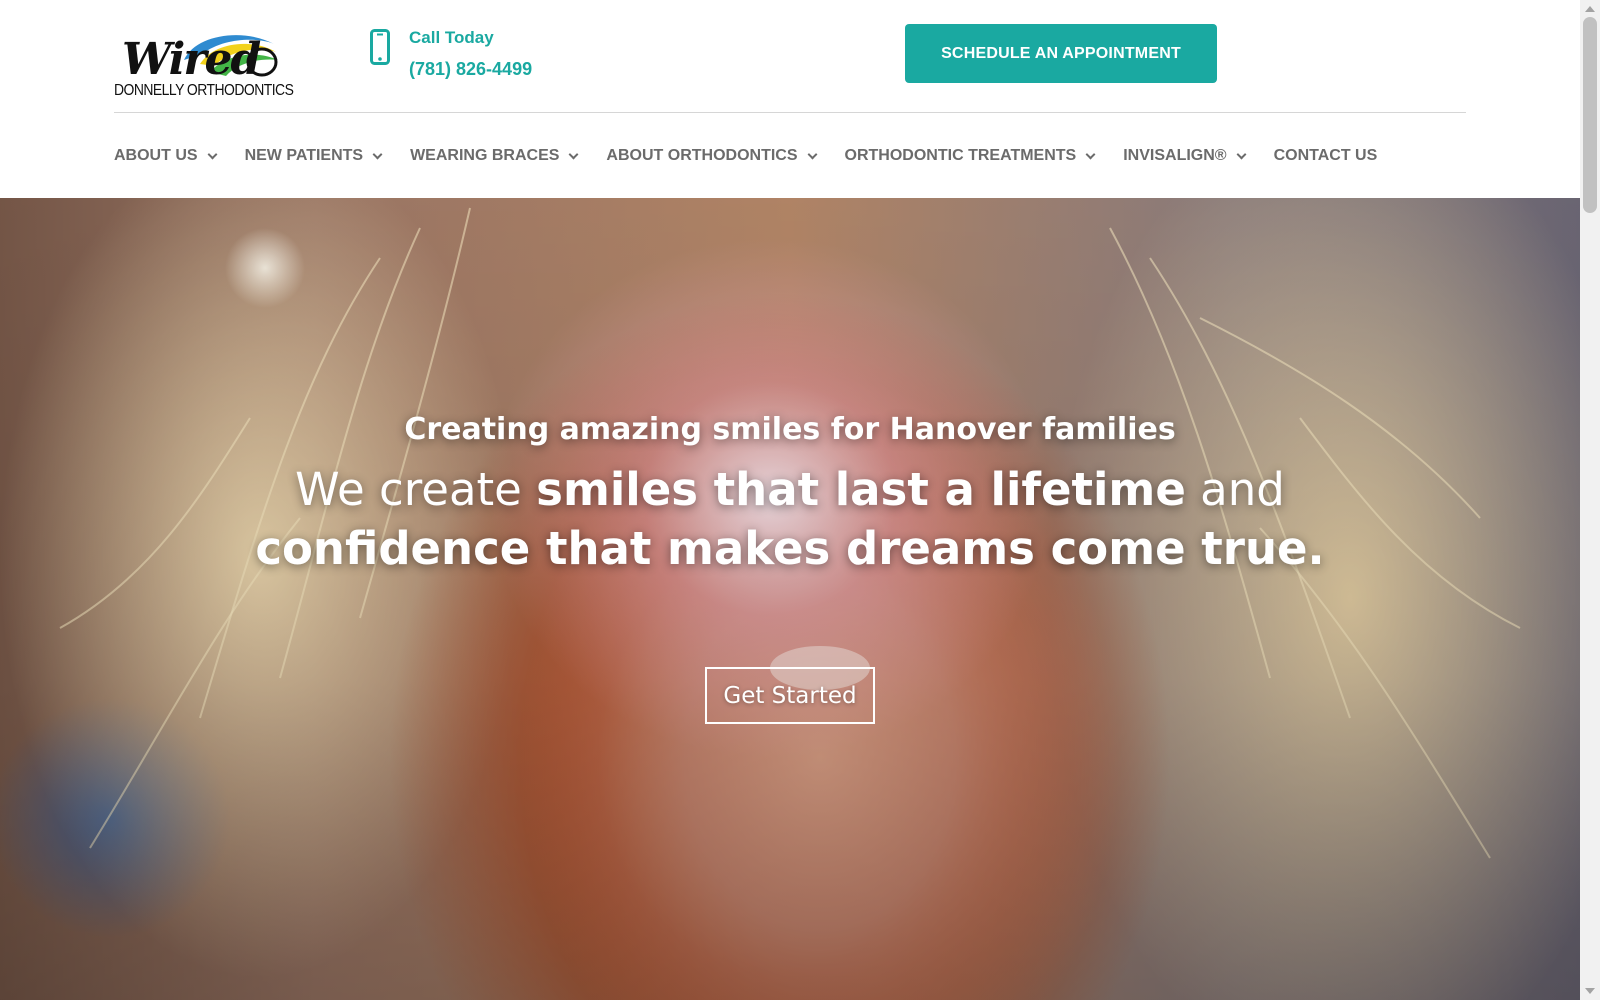  What do you see at coordinates (380, 47) in the screenshot?
I see `phone-icon` at bounding box center [380, 47].